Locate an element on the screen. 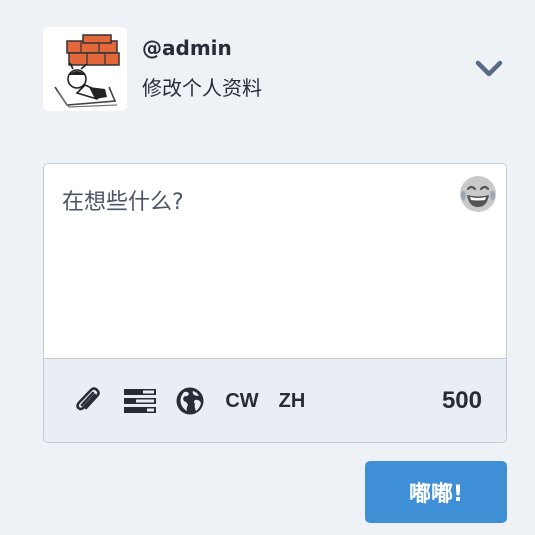 This screenshot has width=535, height=535. chevron-down-icon is located at coordinates (489, 68).